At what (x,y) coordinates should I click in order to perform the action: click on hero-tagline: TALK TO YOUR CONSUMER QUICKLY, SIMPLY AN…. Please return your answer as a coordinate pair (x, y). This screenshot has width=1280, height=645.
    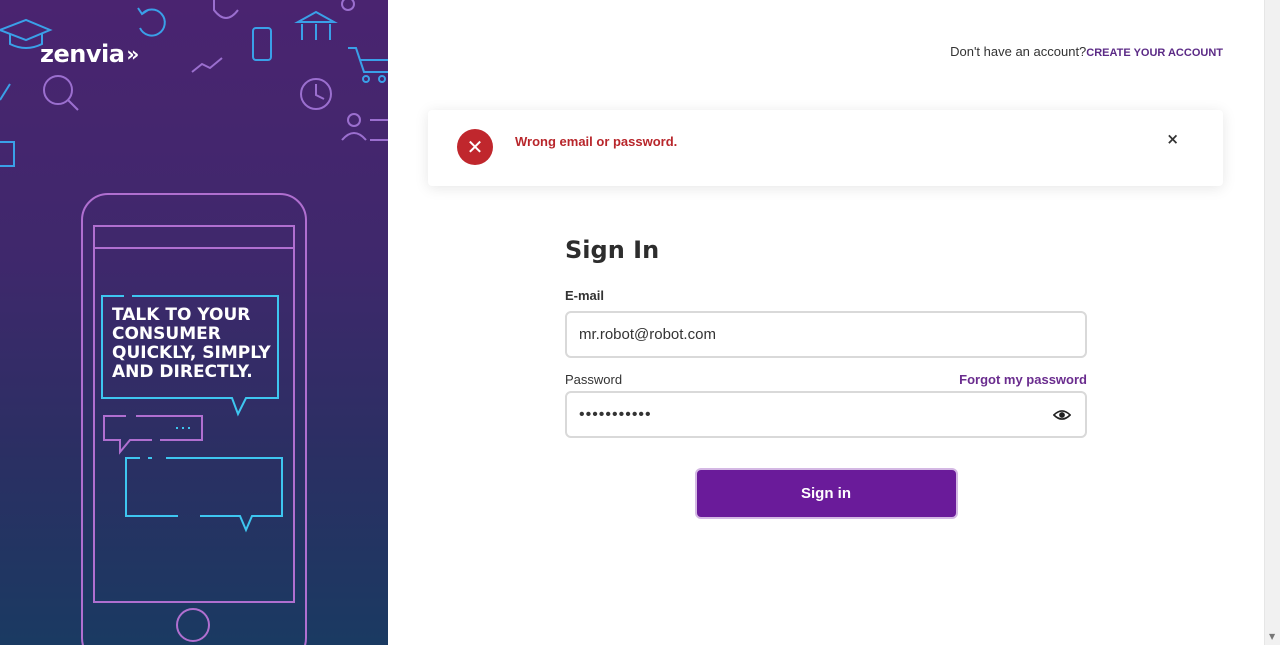
    Looking at the image, I should click on (191, 343).